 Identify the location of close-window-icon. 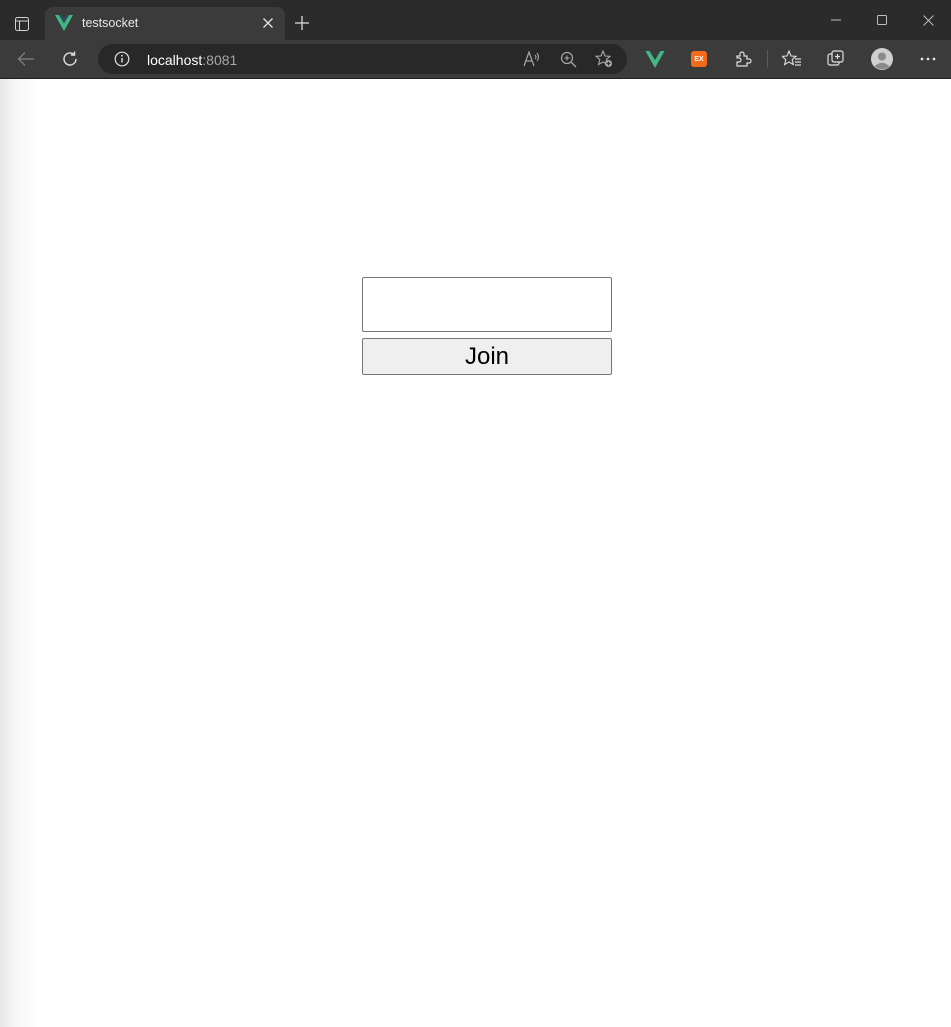
(928, 20).